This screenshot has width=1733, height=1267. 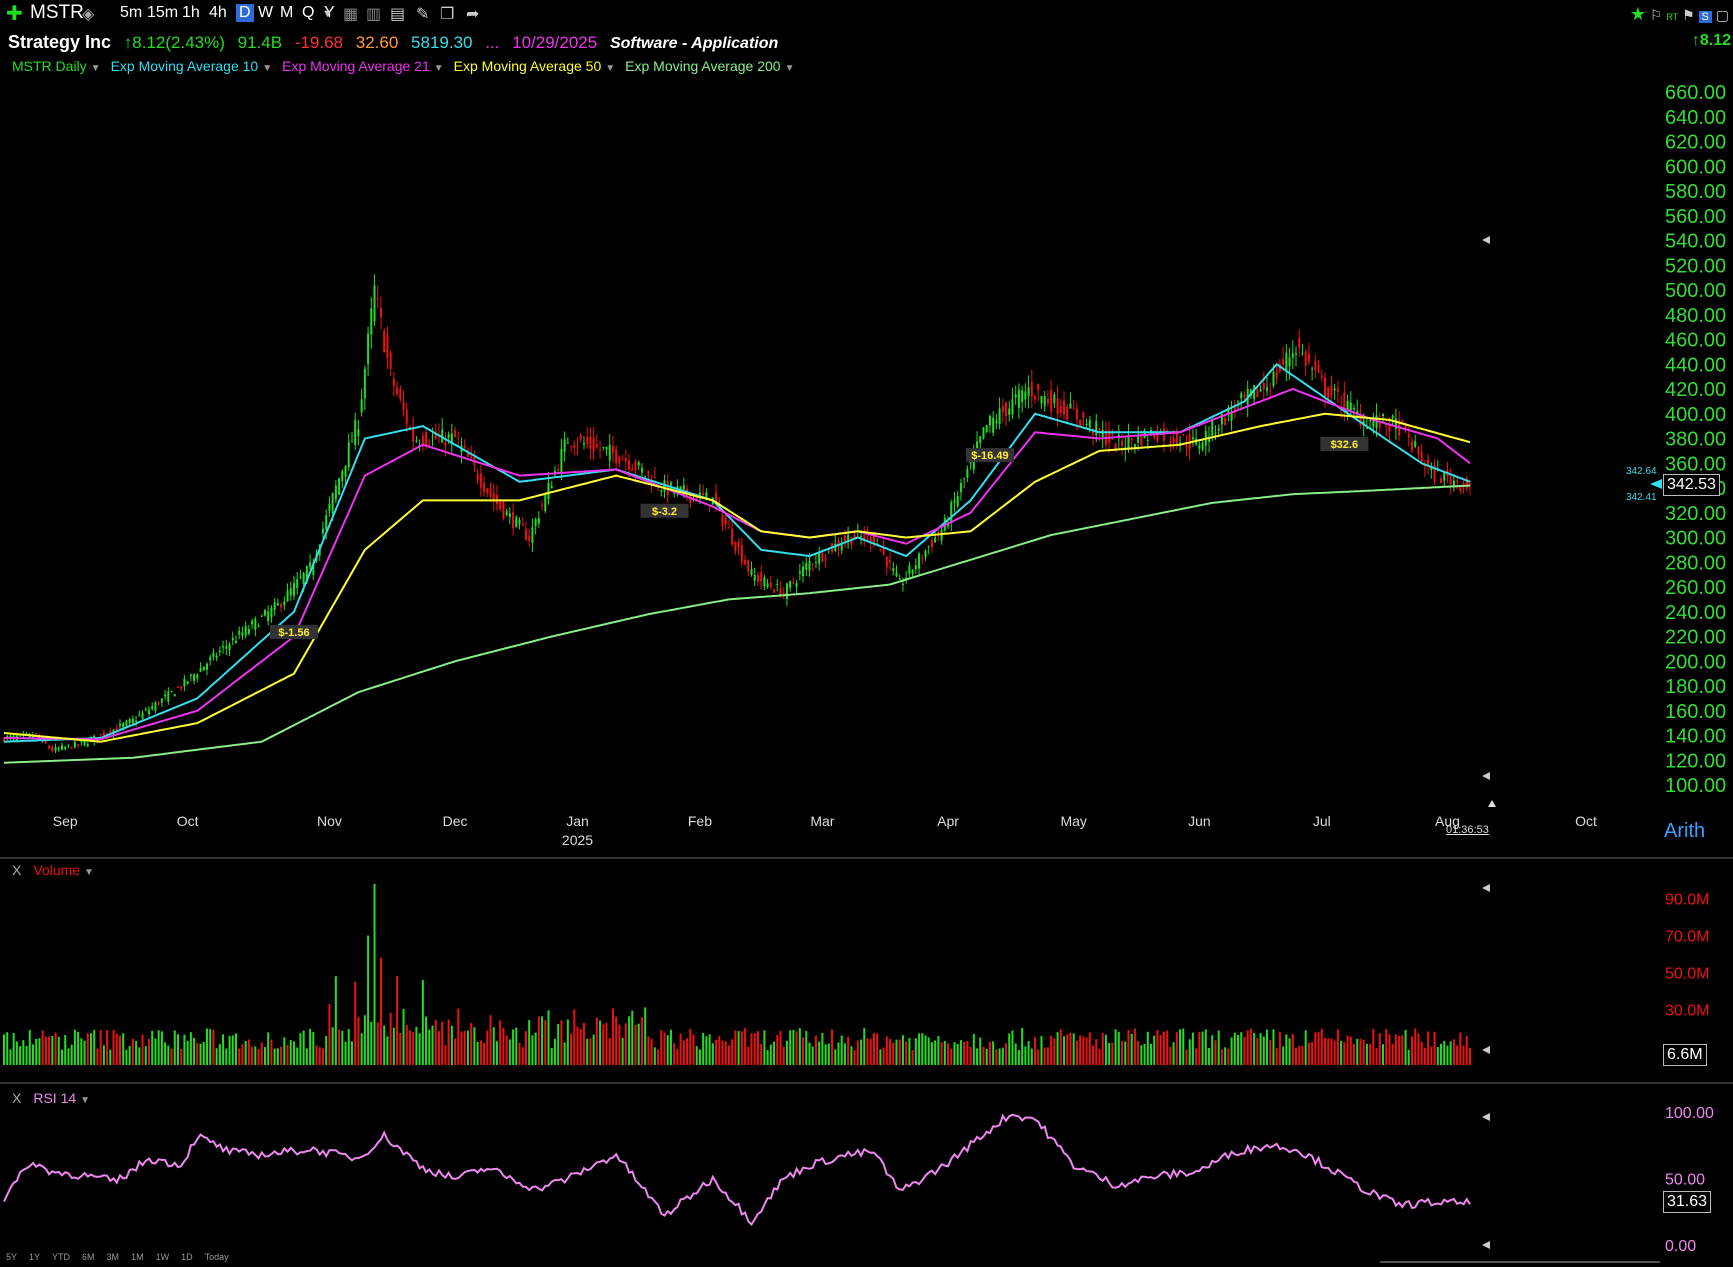 I want to click on range-button-today: Today, so click(x=217, y=1257).